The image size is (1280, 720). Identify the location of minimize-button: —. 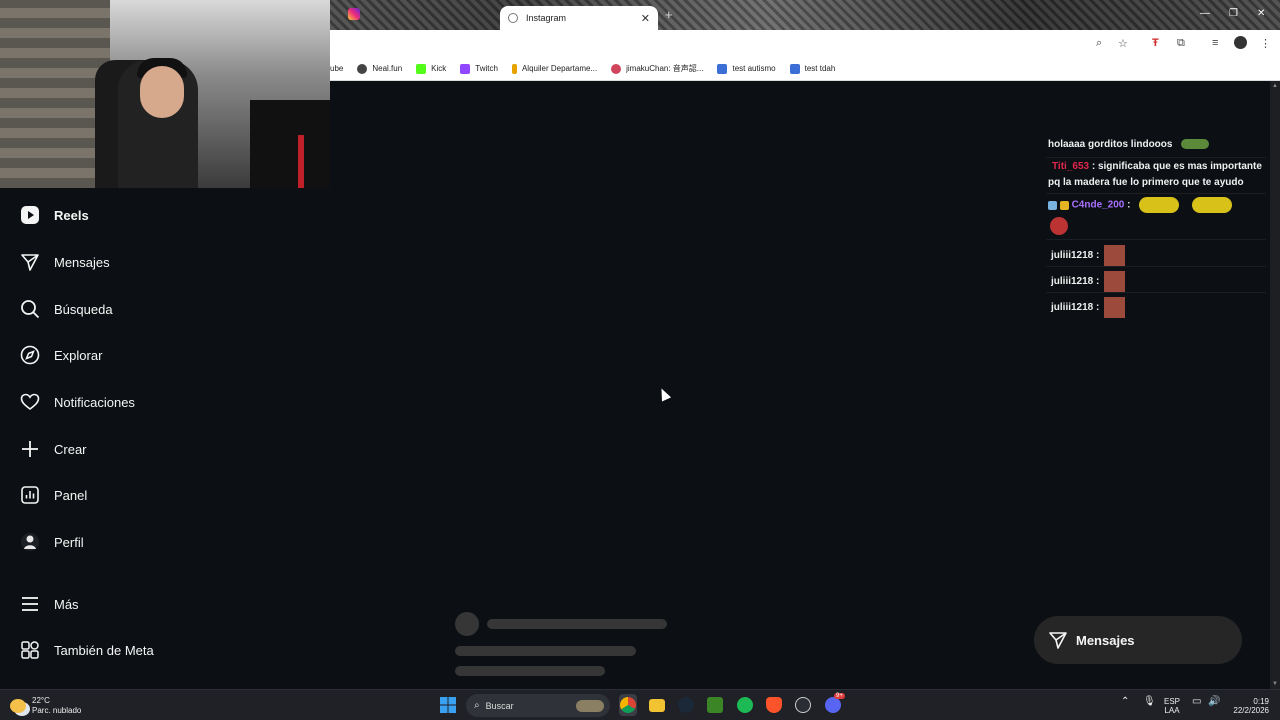
(1205, 13).